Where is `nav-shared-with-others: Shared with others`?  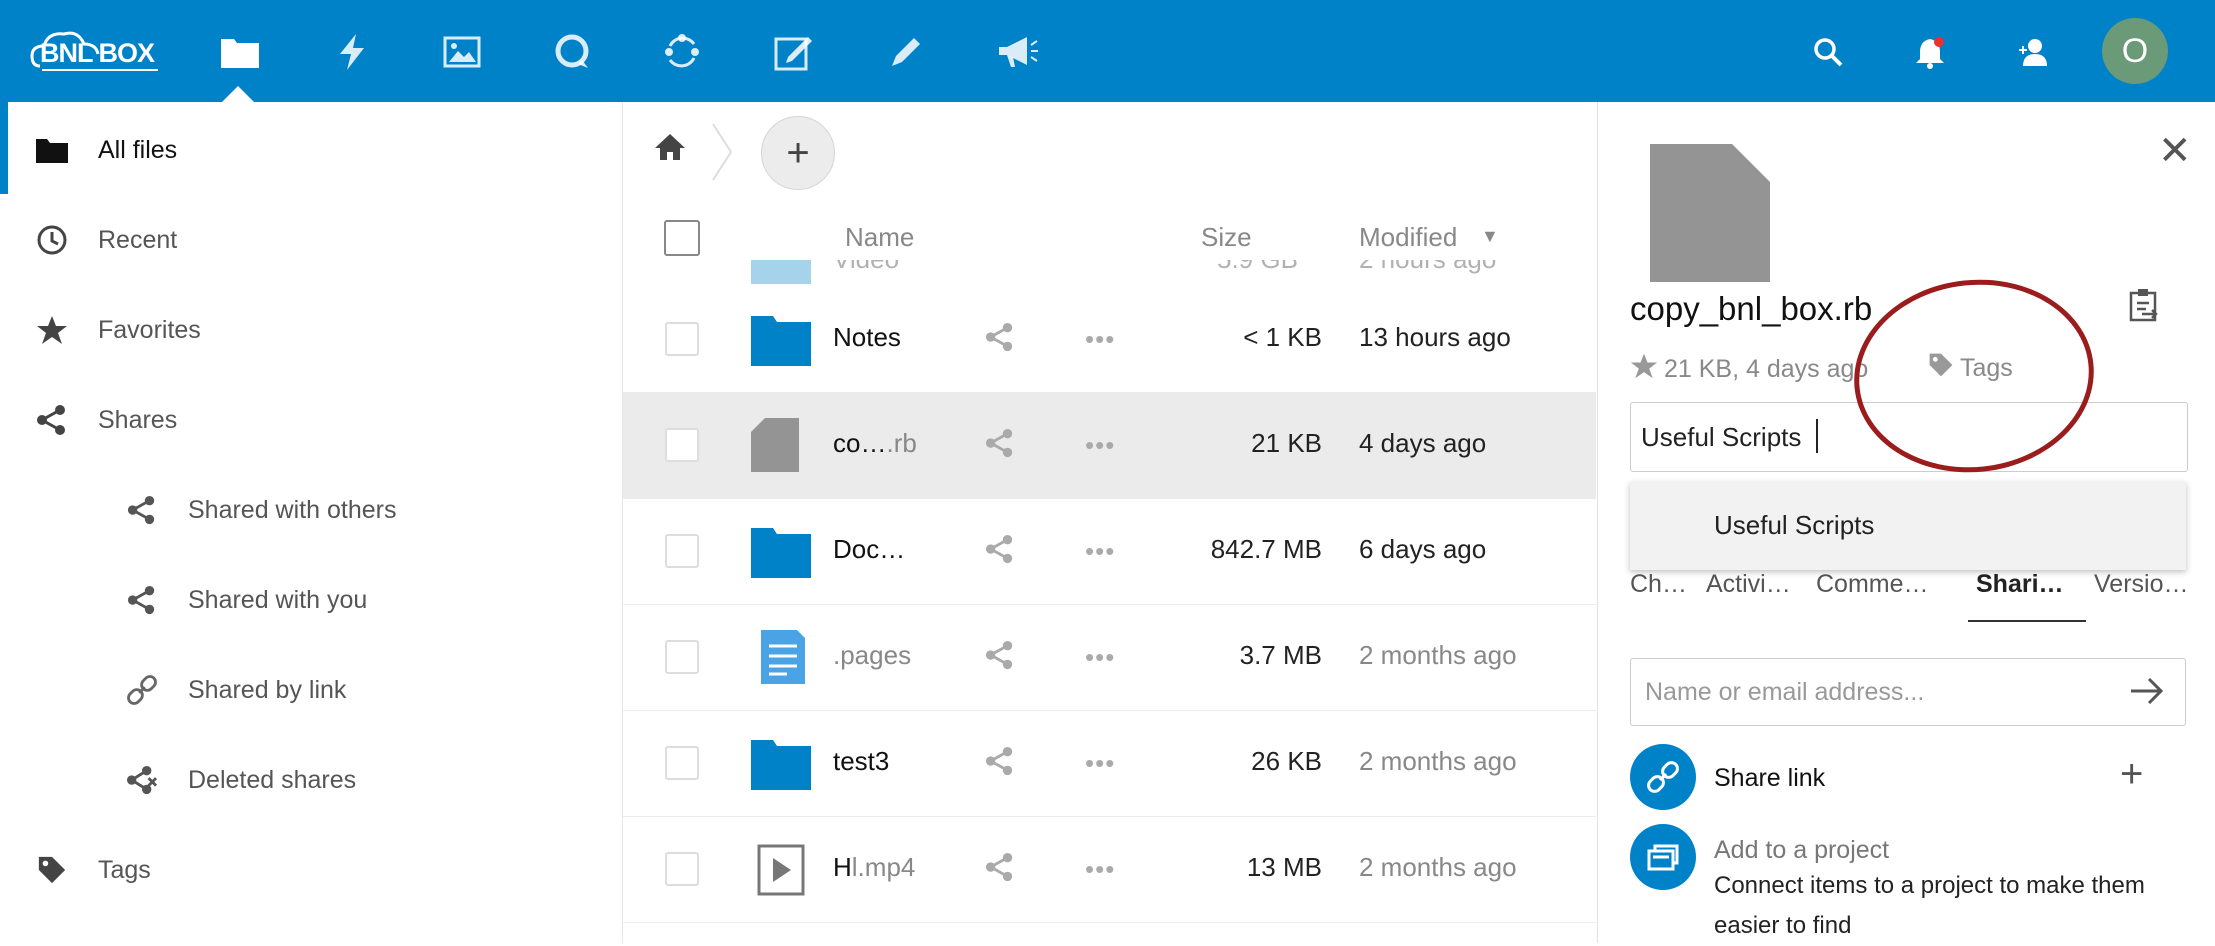 nav-shared-with-others: Shared with others is located at coordinates (311, 510).